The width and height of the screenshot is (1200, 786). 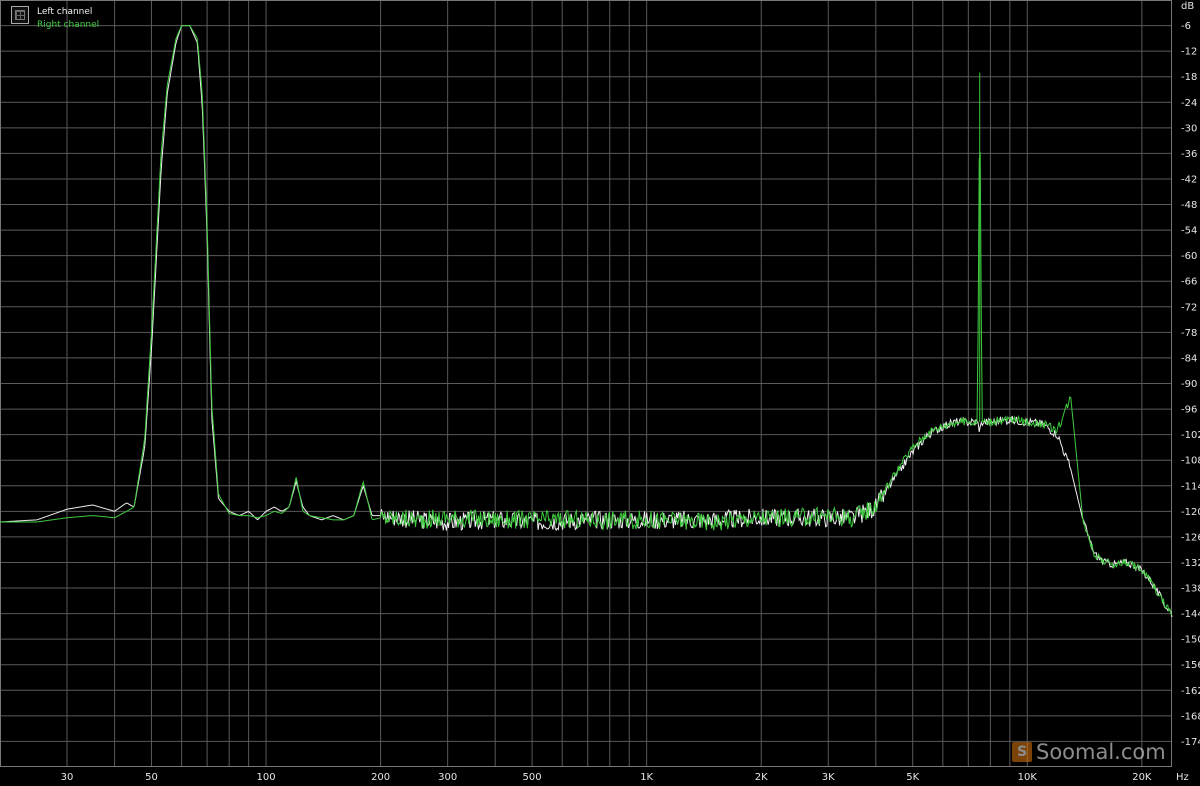 I want to click on legend: Left channel Right channel, so click(x=55, y=19).